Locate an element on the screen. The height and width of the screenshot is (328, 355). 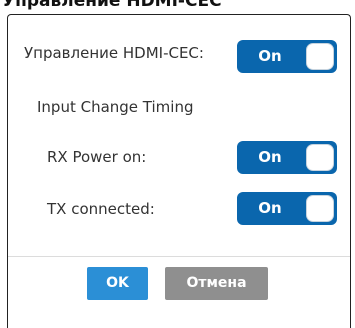
rx-power-label: RX Power on: is located at coordinates (97, 157).